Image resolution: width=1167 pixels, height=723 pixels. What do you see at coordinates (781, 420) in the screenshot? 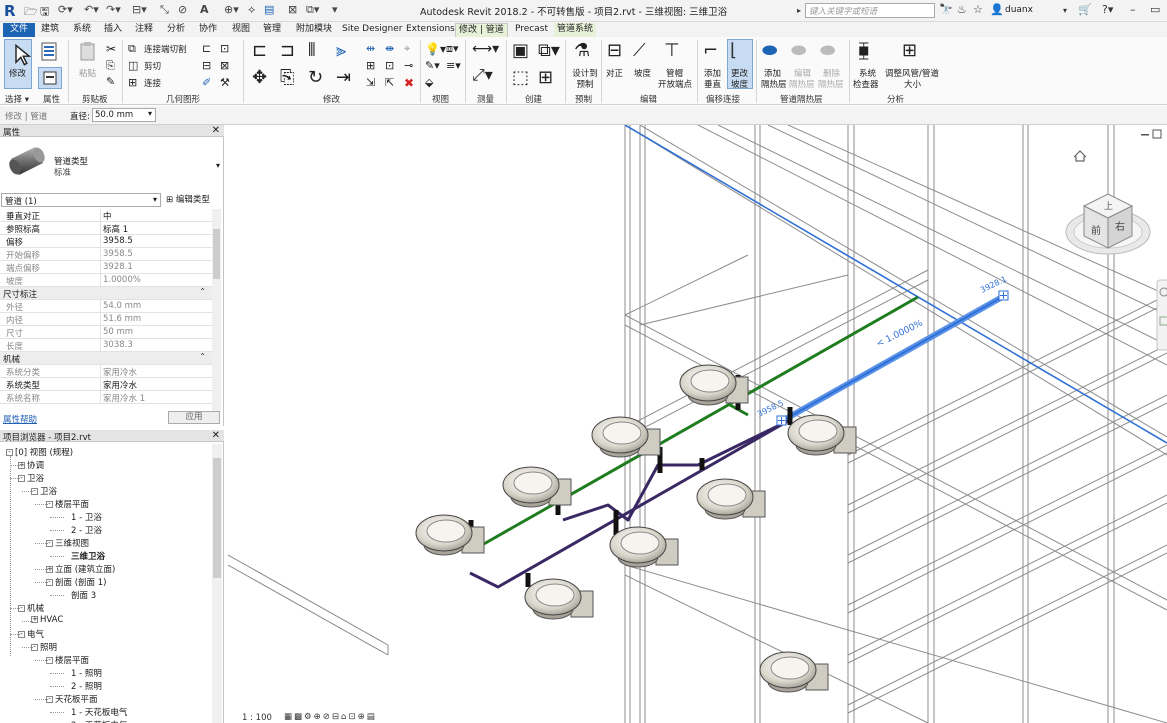
I see `pipe-start-grip` at bounding box center [781, 420].